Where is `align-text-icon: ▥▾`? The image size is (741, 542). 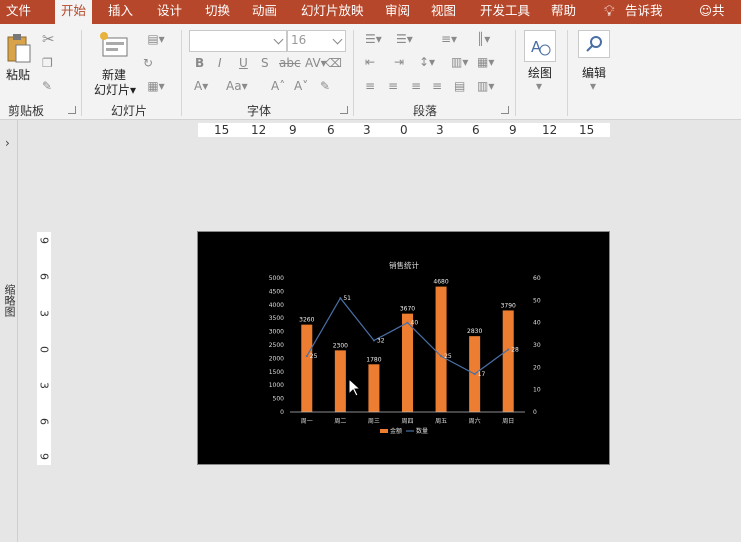 align-text-icon: ▥▾ is located at coordinates (459, 62).